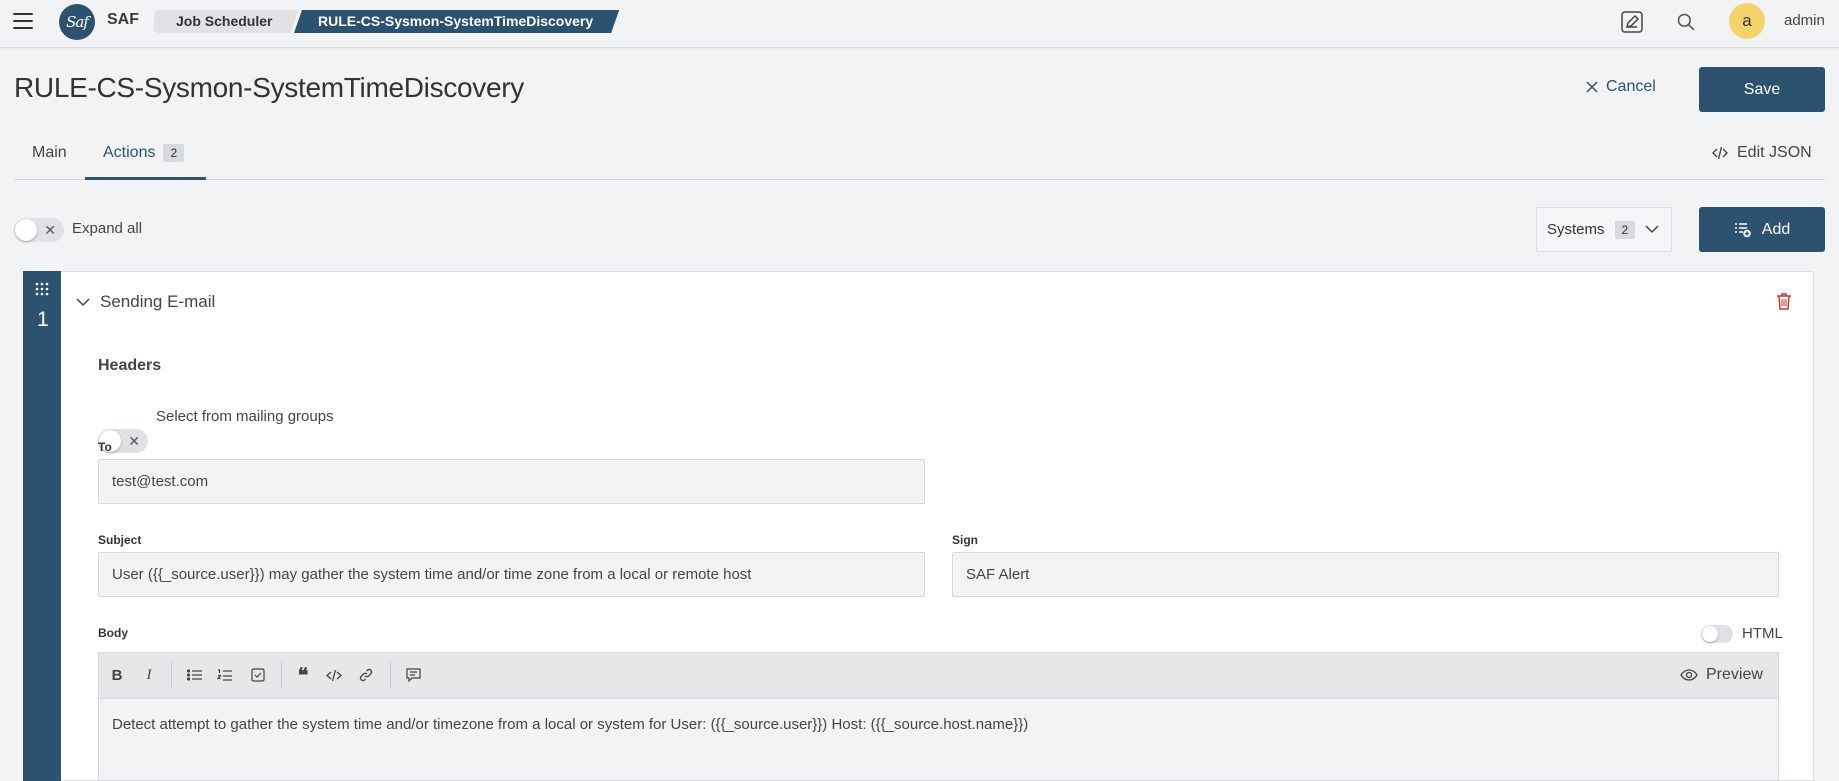 Image resolution: width=1839 pixels, height=781 pixels. What do you see at coordinates (258, 675) in the screenshot?
I see `checklist-icon` at bounding box center [258, 675].